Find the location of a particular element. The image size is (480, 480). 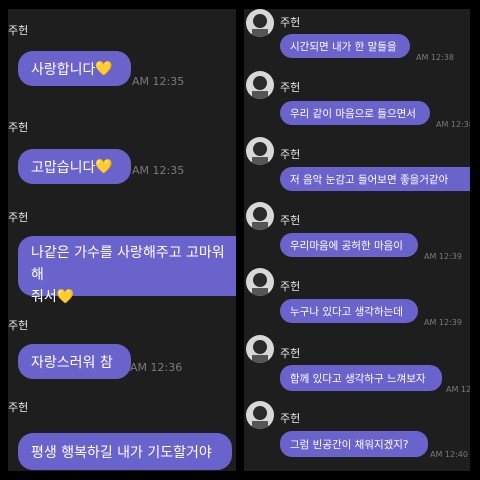

message-text: 우리 같이 마음으로 들으면서 is located at coordinates (353, 113).